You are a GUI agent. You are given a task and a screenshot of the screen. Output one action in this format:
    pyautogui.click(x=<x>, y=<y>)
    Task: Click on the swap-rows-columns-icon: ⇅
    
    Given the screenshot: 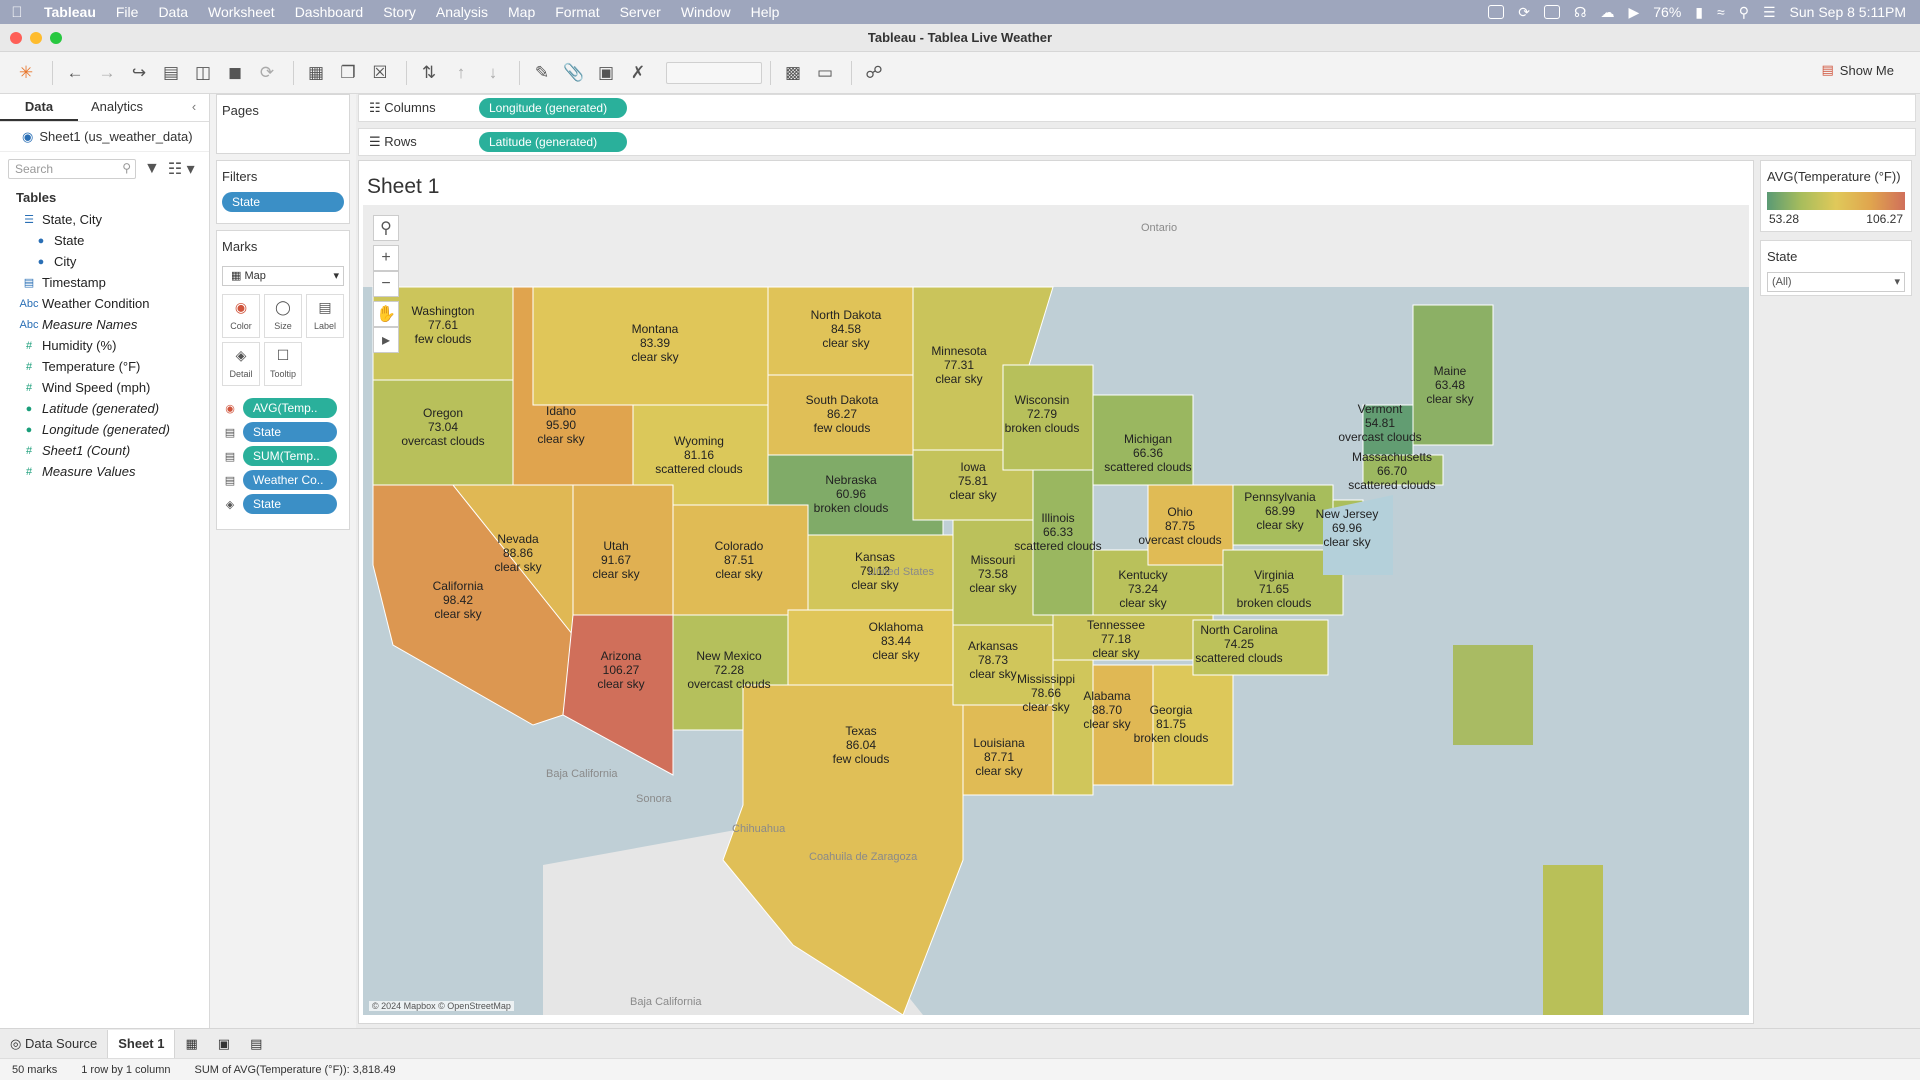 What is the action you would take?
    pyautogui.click(x=429, y=73)
    